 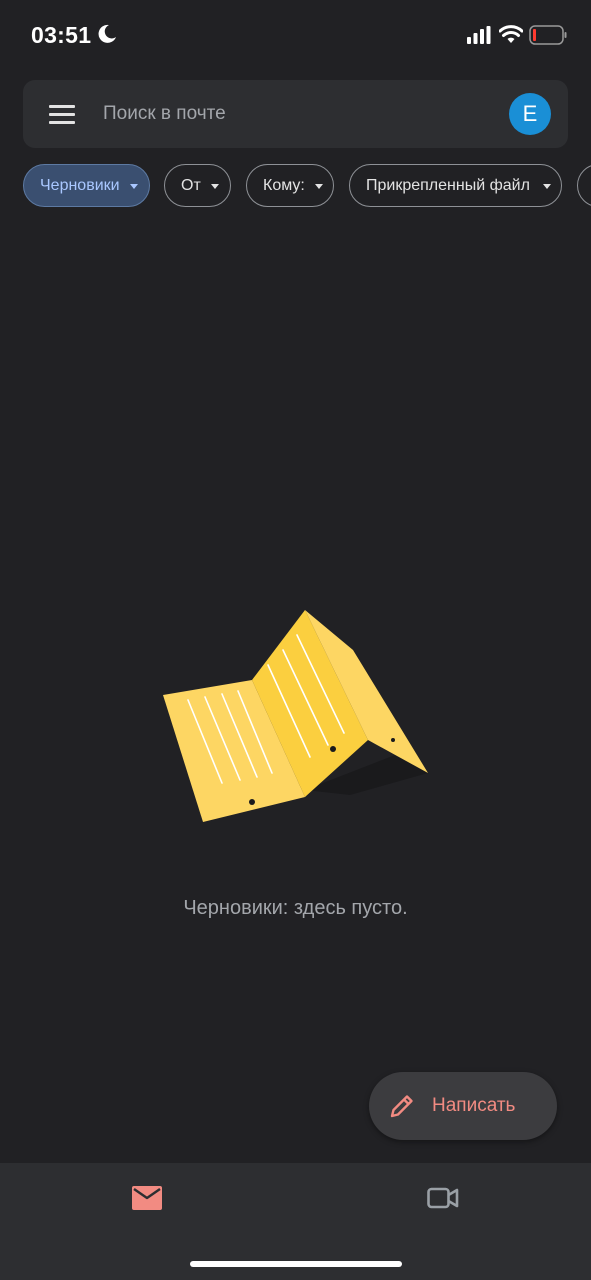 I want to click on status-bar: 03:51, so click(x=295, y=35).